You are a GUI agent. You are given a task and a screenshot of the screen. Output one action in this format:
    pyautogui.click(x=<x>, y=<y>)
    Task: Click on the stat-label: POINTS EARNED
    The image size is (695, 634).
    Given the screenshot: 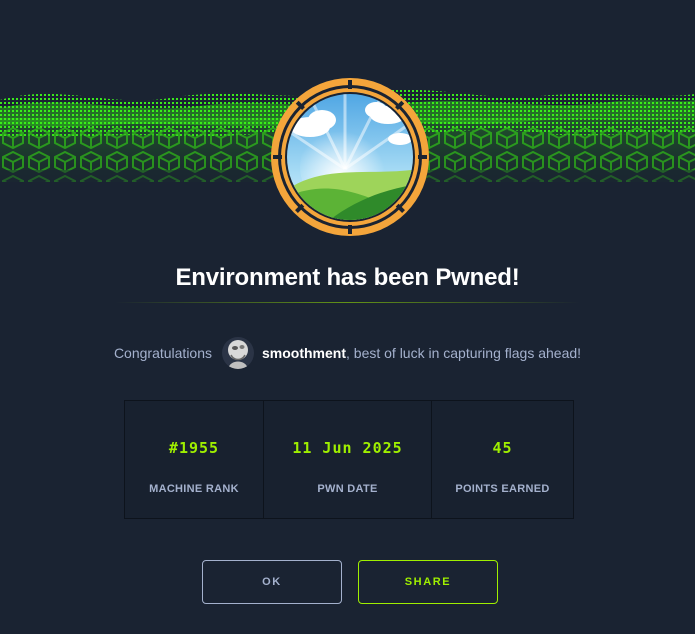 What is the action you would take?
    pyautogui.click(x=502, y=489)
    